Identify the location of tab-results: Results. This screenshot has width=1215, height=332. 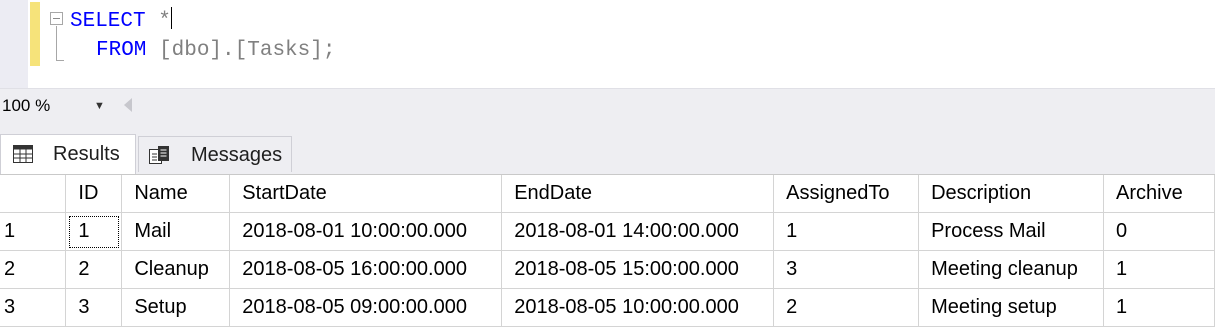
(68, 154).